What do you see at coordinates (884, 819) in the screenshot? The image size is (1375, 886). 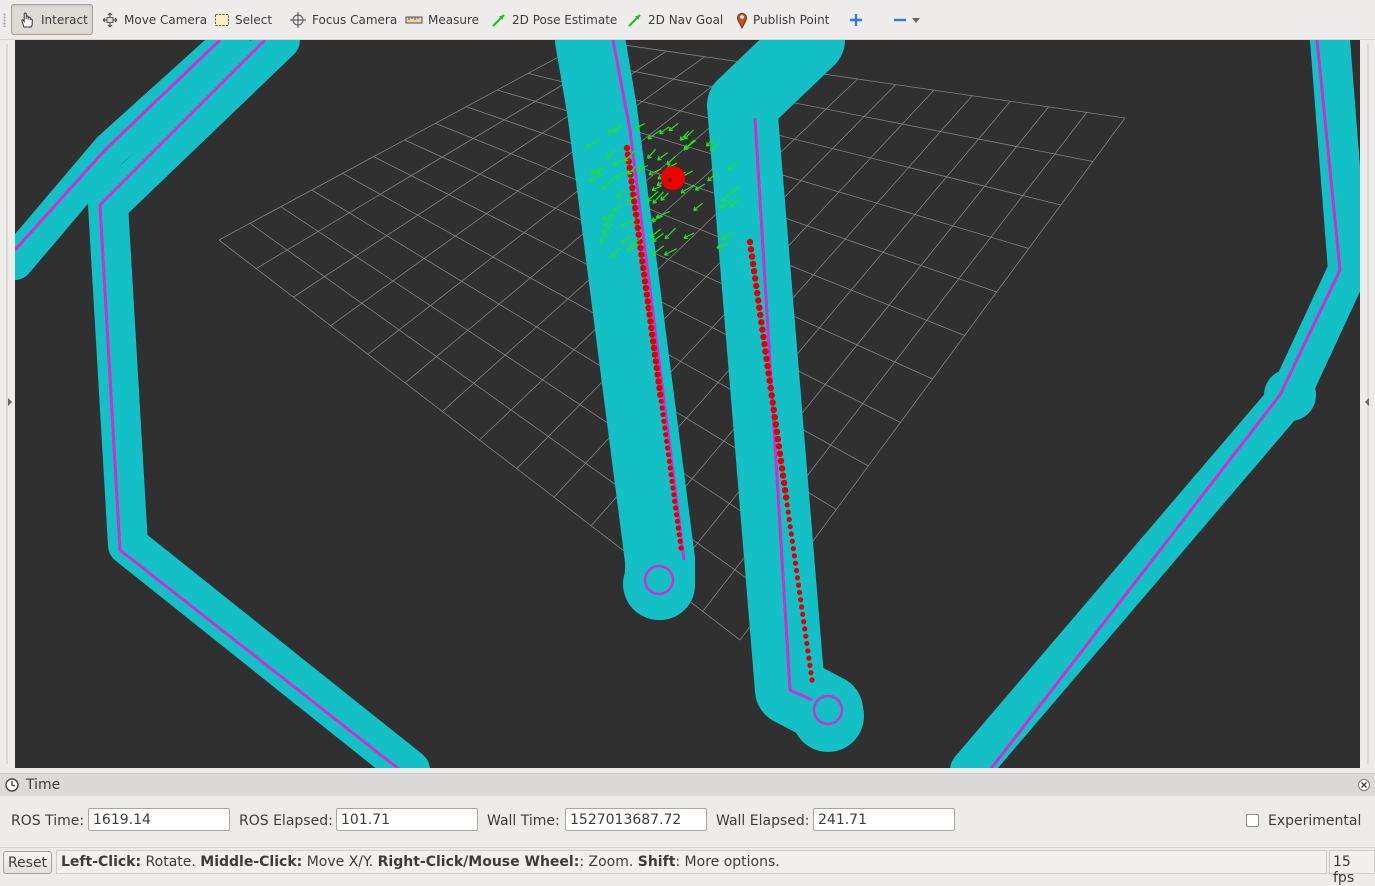 I see `wall-elapsed-field` at bounding box center [884, 819].